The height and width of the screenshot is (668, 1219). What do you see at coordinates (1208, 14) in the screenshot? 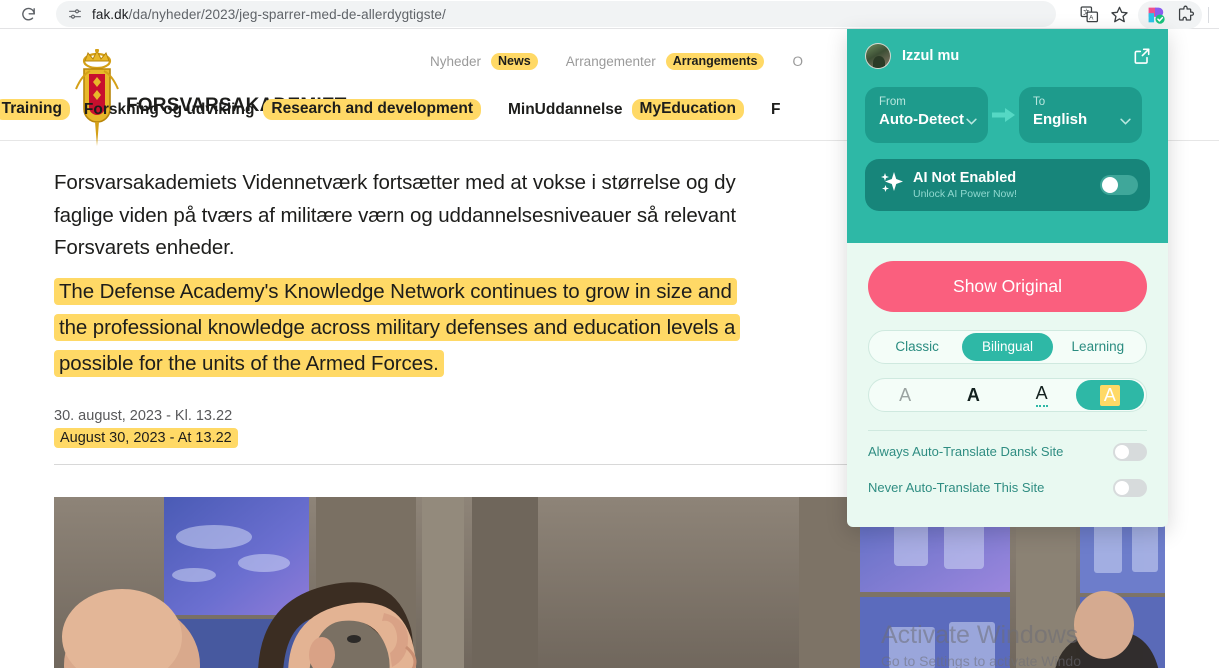
I see `toolbar-divider` at bounding box center [1208, 14].